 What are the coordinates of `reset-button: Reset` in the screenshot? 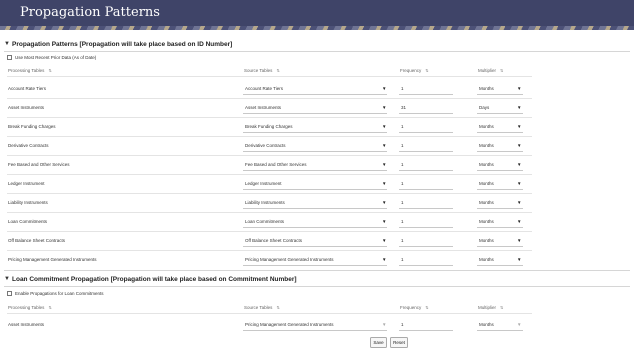 It's located at (399, 342).